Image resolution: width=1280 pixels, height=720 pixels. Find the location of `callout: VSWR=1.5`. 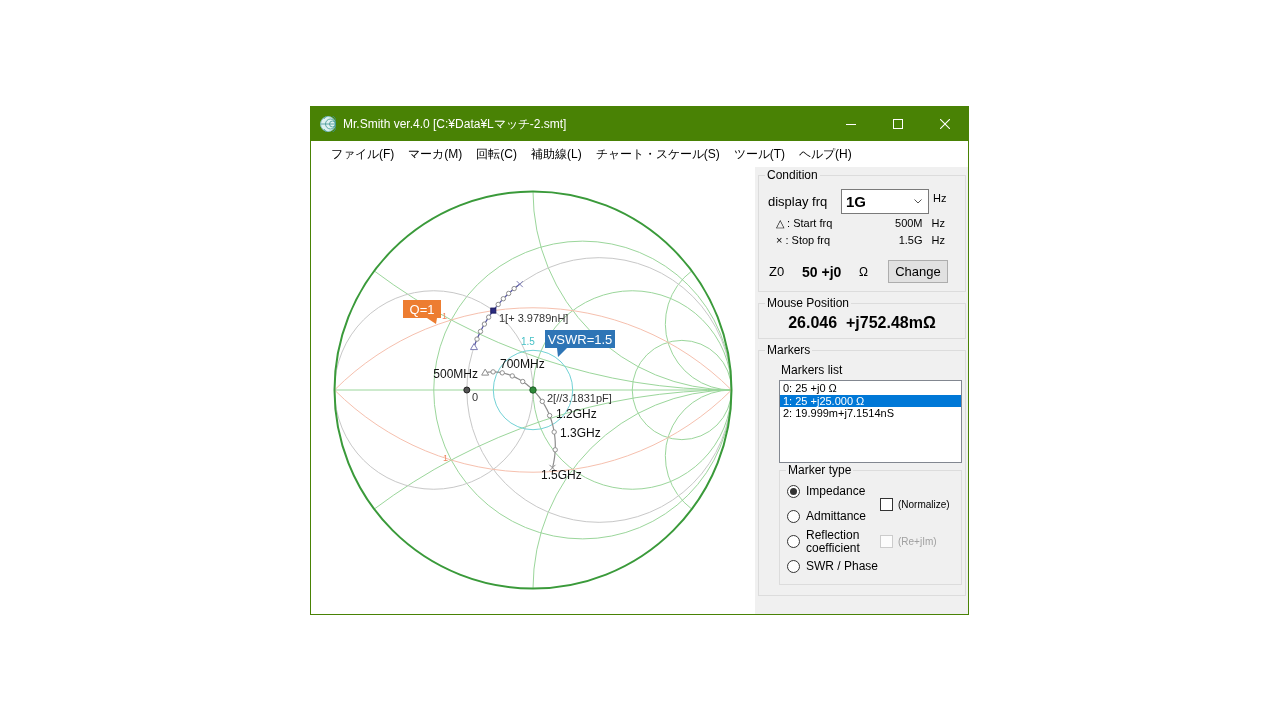

callout: VSWR=1.5 is located at coordinates (580, 343).